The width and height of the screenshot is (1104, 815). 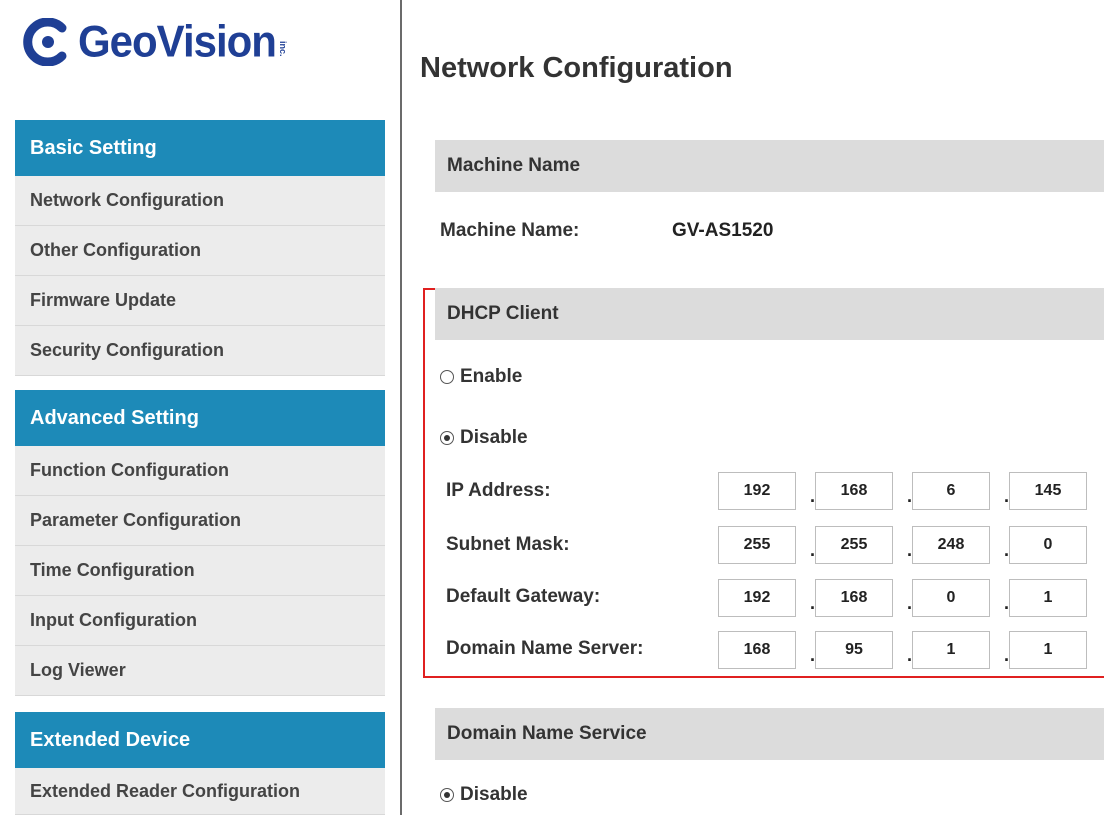 I want to click on domain-name-service-header: Domain Name Service, so click(x=769, y=734).